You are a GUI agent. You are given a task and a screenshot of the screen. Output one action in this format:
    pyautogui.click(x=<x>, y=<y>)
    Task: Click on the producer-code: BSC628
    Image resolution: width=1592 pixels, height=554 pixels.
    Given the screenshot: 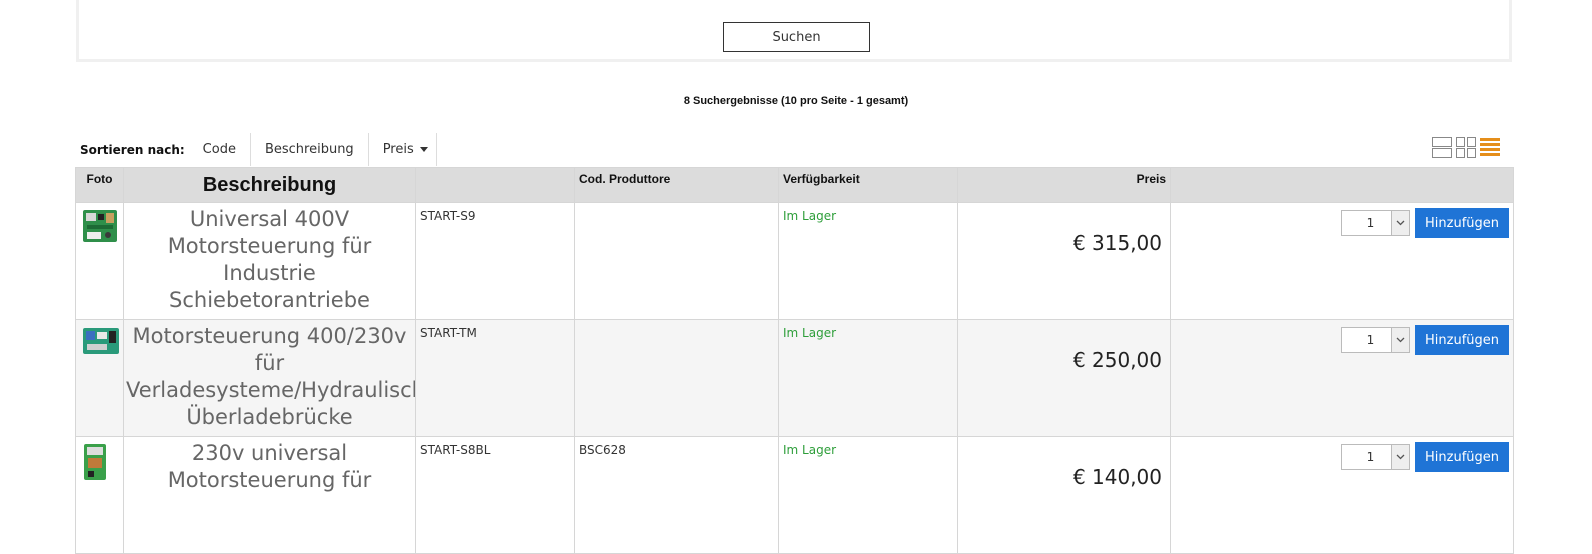 What is the action you would take?
    pyautogui.click(x=676, y=495)
    